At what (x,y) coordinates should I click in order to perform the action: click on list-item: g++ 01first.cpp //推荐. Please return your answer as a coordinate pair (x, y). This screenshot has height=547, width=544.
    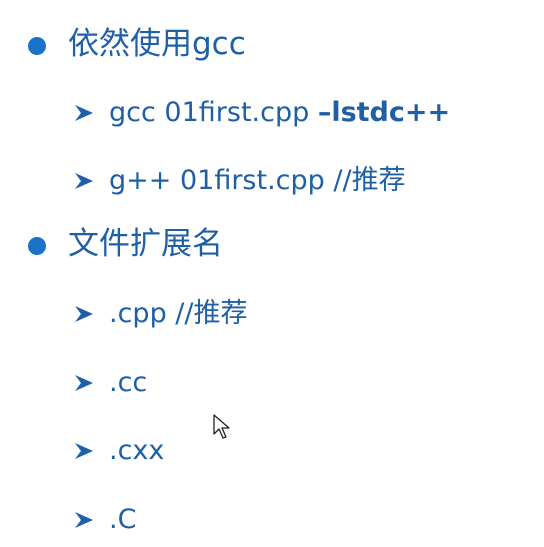
    Looking at the image, I should click on (303, 184).